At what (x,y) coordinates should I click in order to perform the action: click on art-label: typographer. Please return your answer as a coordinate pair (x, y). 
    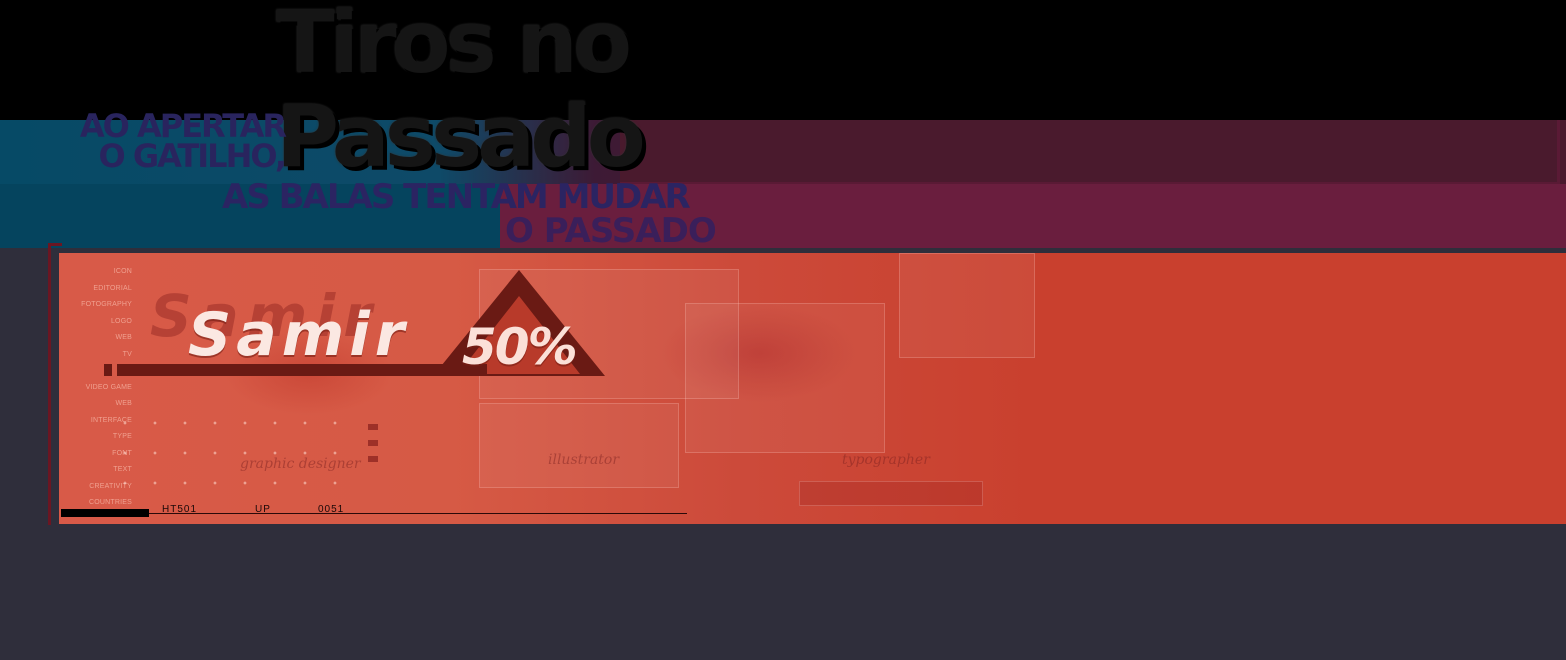
    Looking at the image, I should click on (886, 460).